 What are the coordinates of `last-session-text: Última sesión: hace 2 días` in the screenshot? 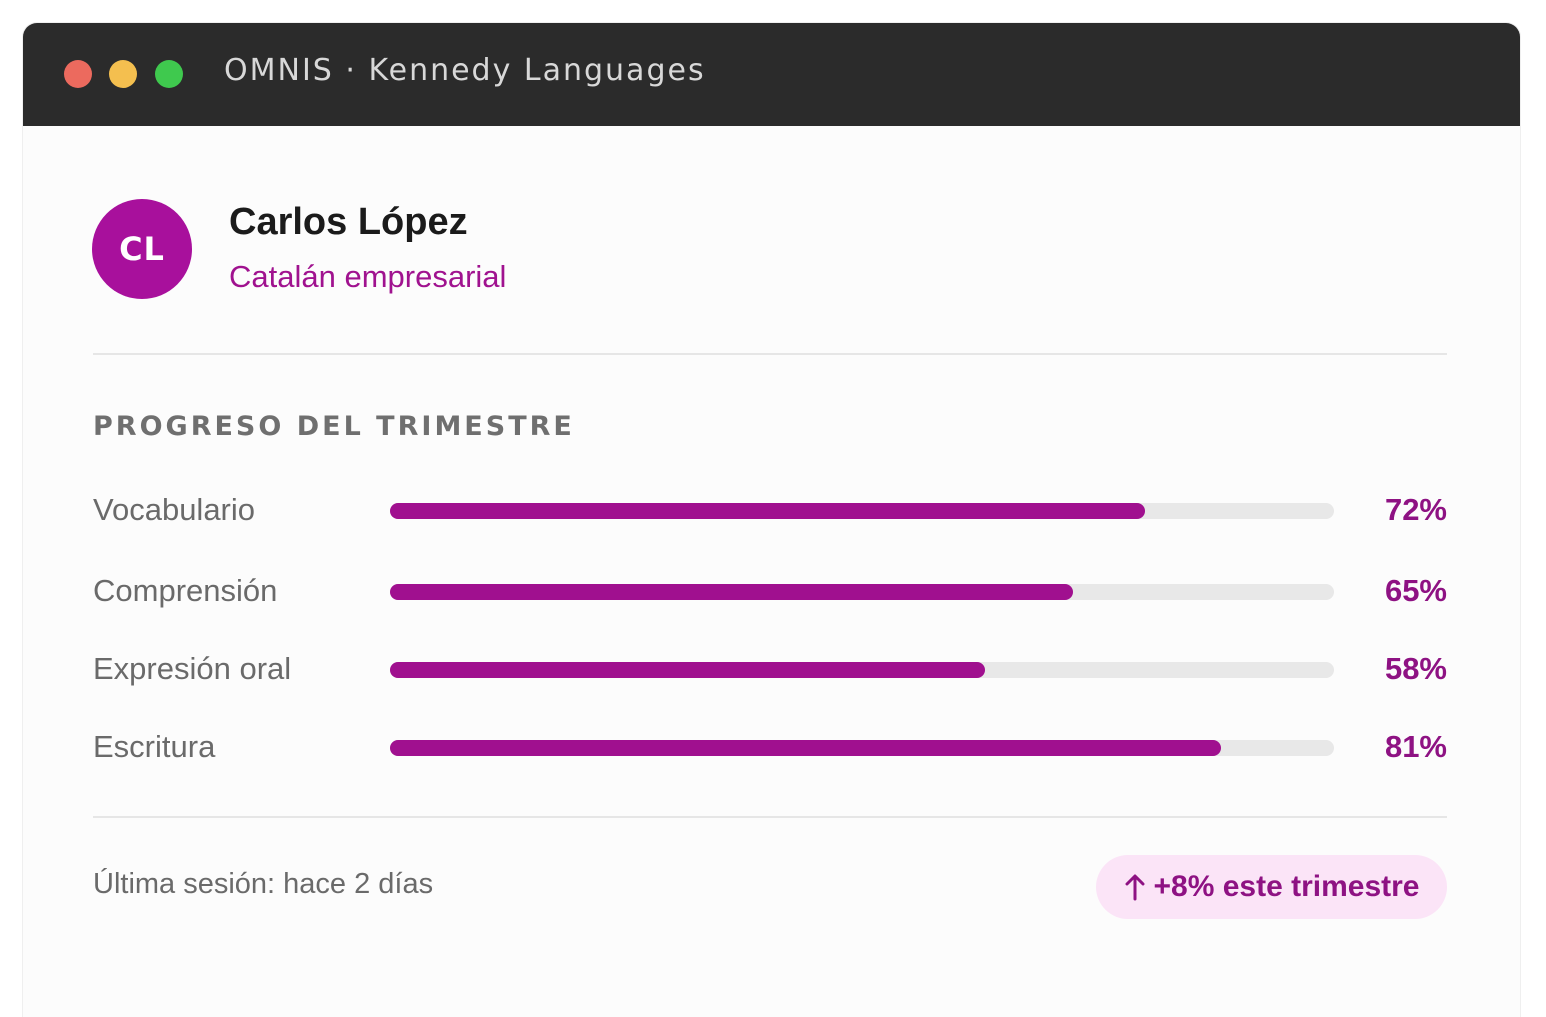 It's located at (263, 884).